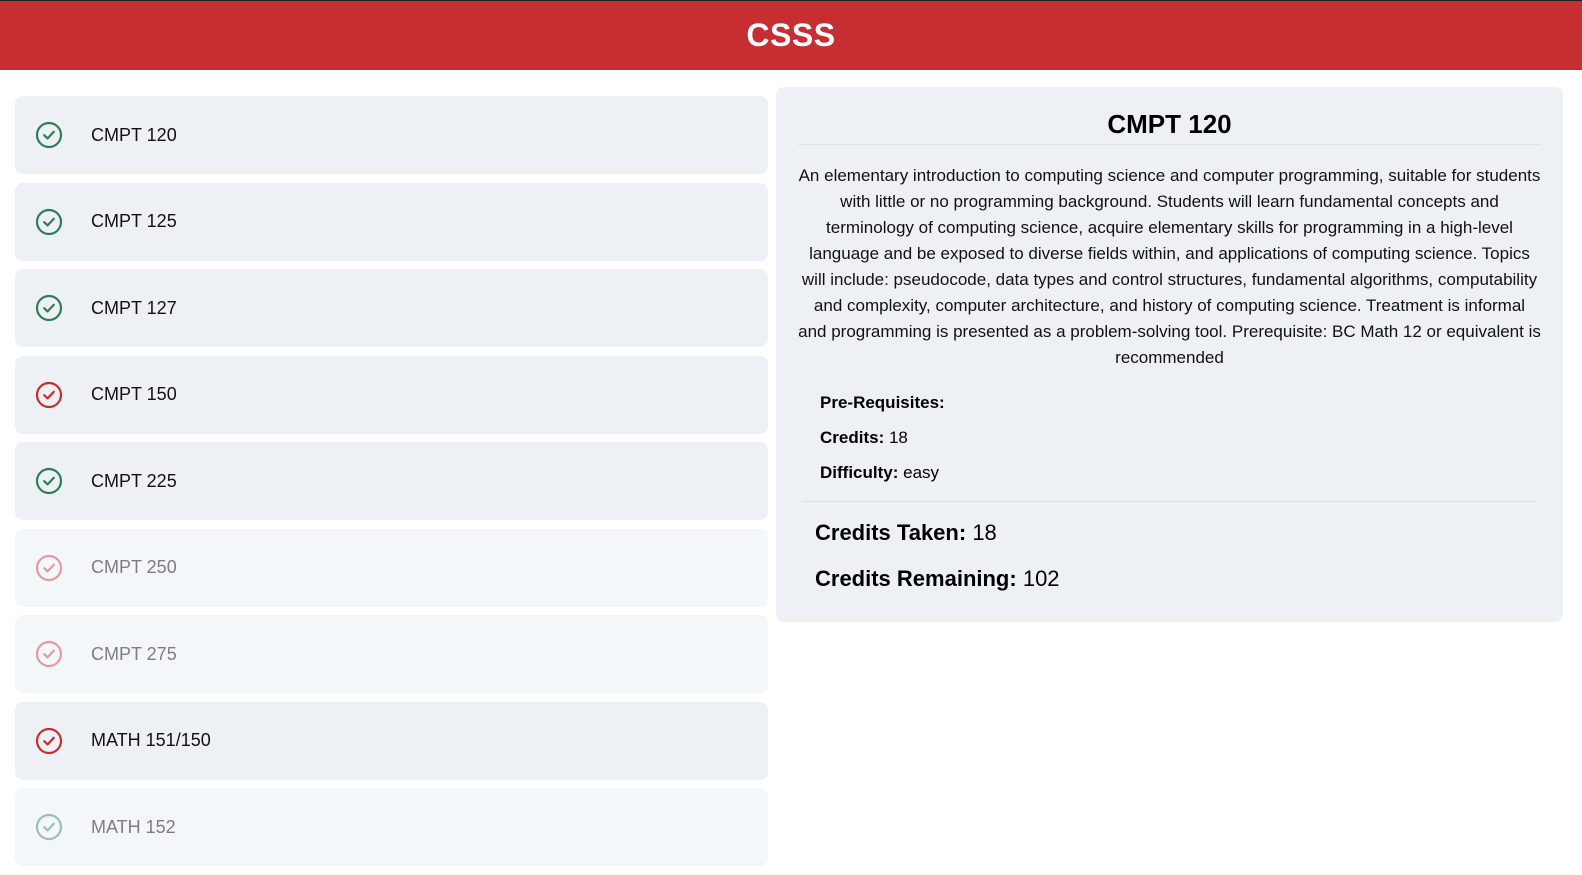 The height and width of the screenshot is (875, 1582). I want to click on course-item: CMPT 250, so click(391, 567).